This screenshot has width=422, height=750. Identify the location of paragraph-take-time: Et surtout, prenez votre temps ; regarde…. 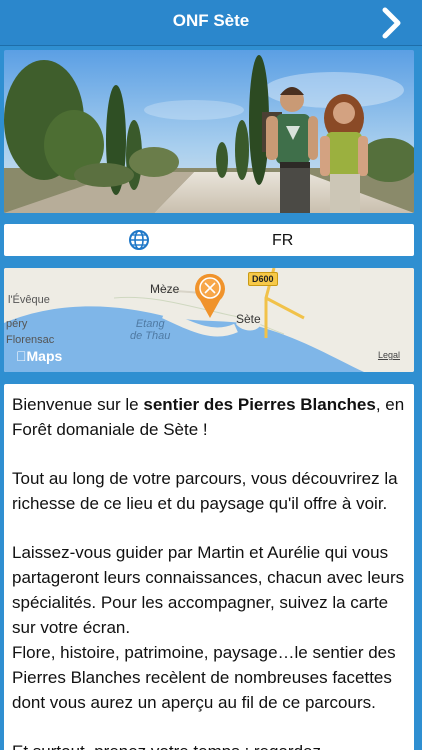
(209, 744).